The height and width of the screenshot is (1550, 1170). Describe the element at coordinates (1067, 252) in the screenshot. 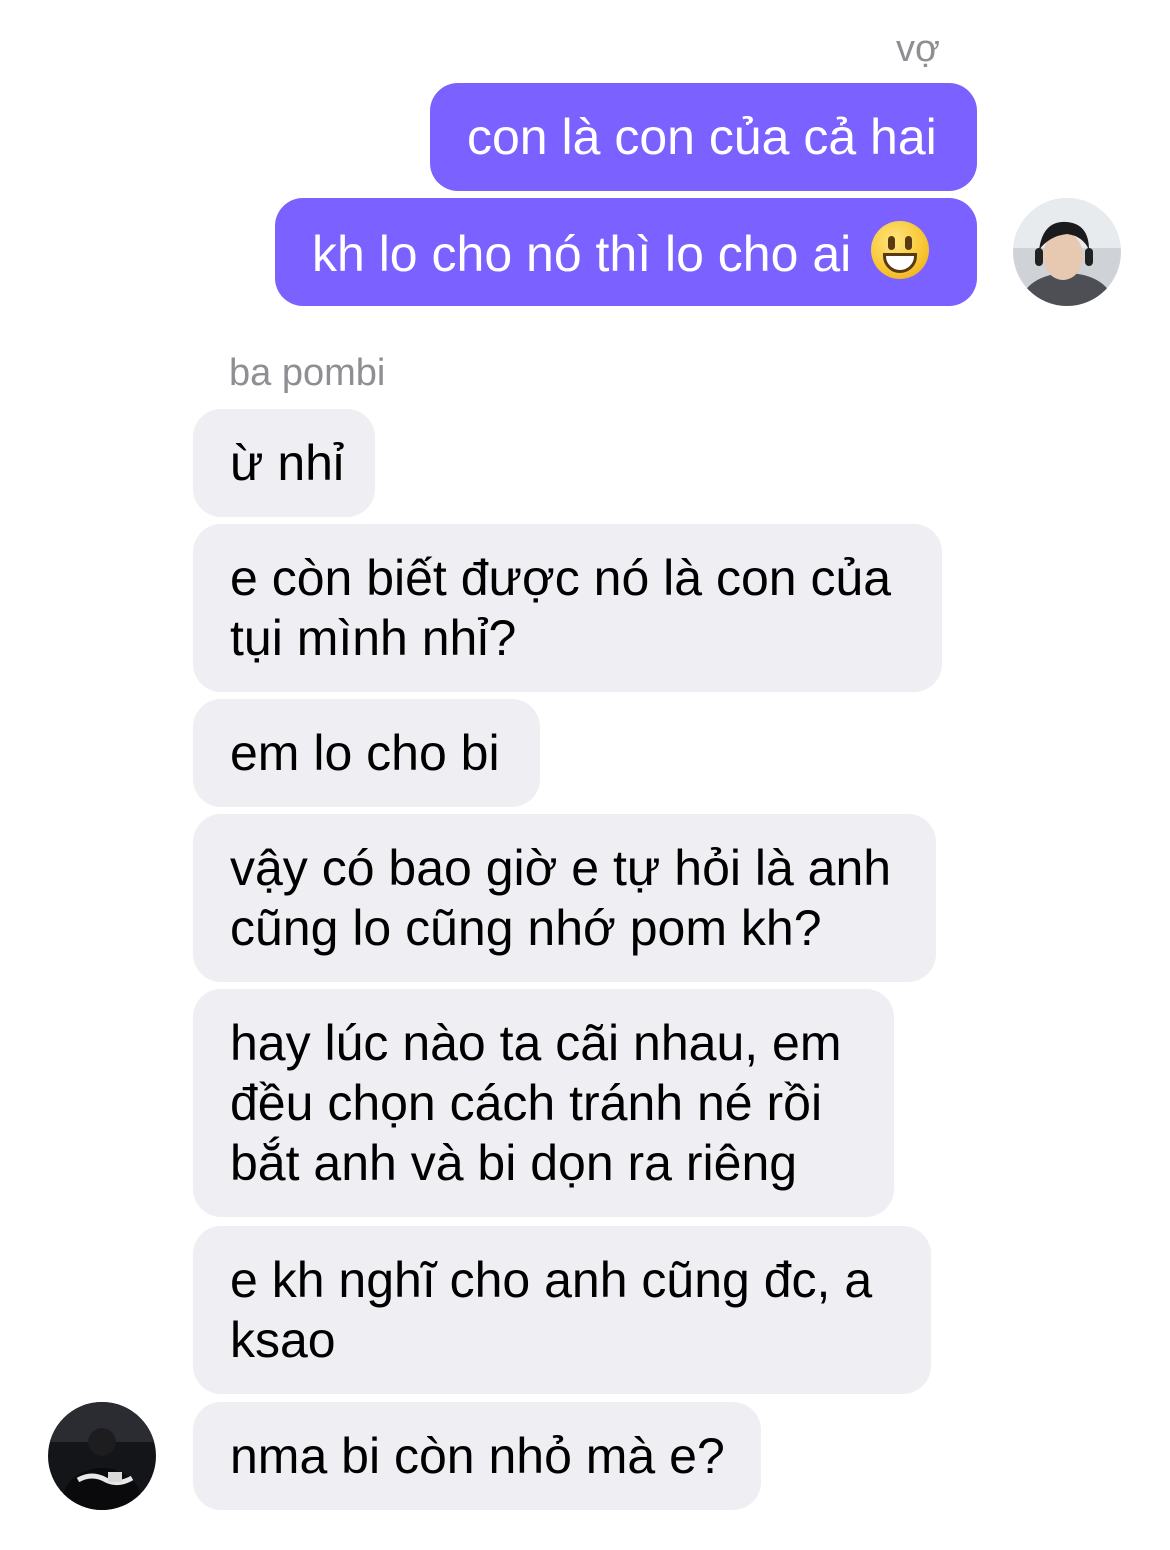

I see `outgoing-user-avatar` at that location.